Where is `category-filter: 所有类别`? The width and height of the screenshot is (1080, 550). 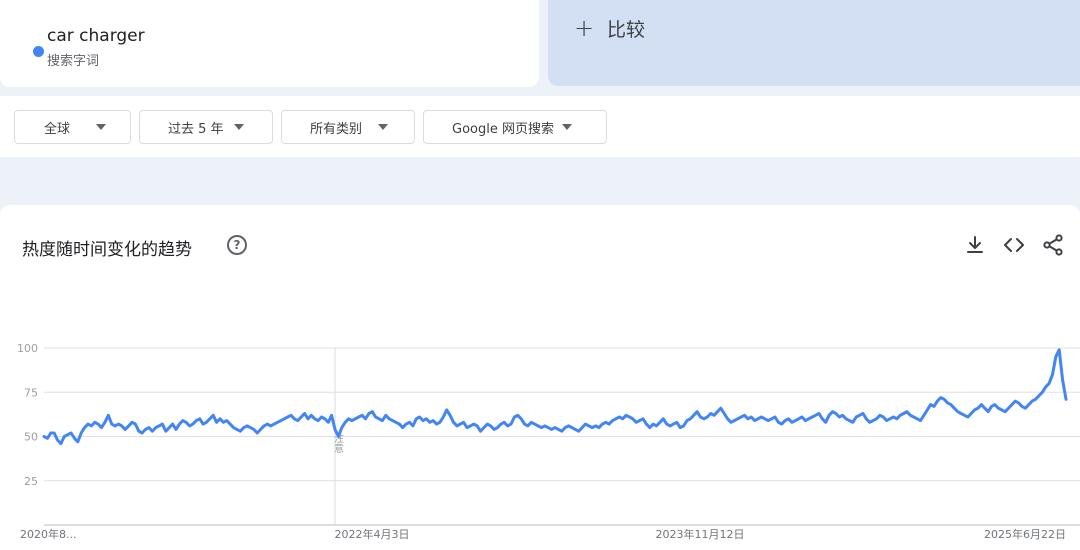 category-filter: 所有类别 is located at coordinates (348, 127).